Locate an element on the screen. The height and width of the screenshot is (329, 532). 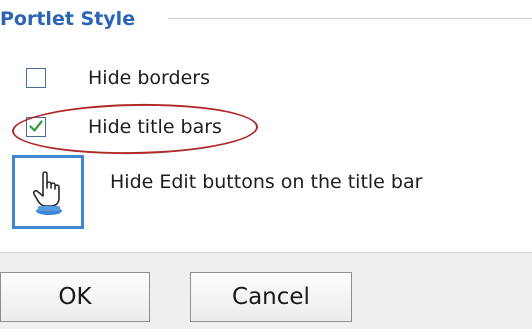
option-hide-borders: Hide borders is located at coordinates (130, 79).